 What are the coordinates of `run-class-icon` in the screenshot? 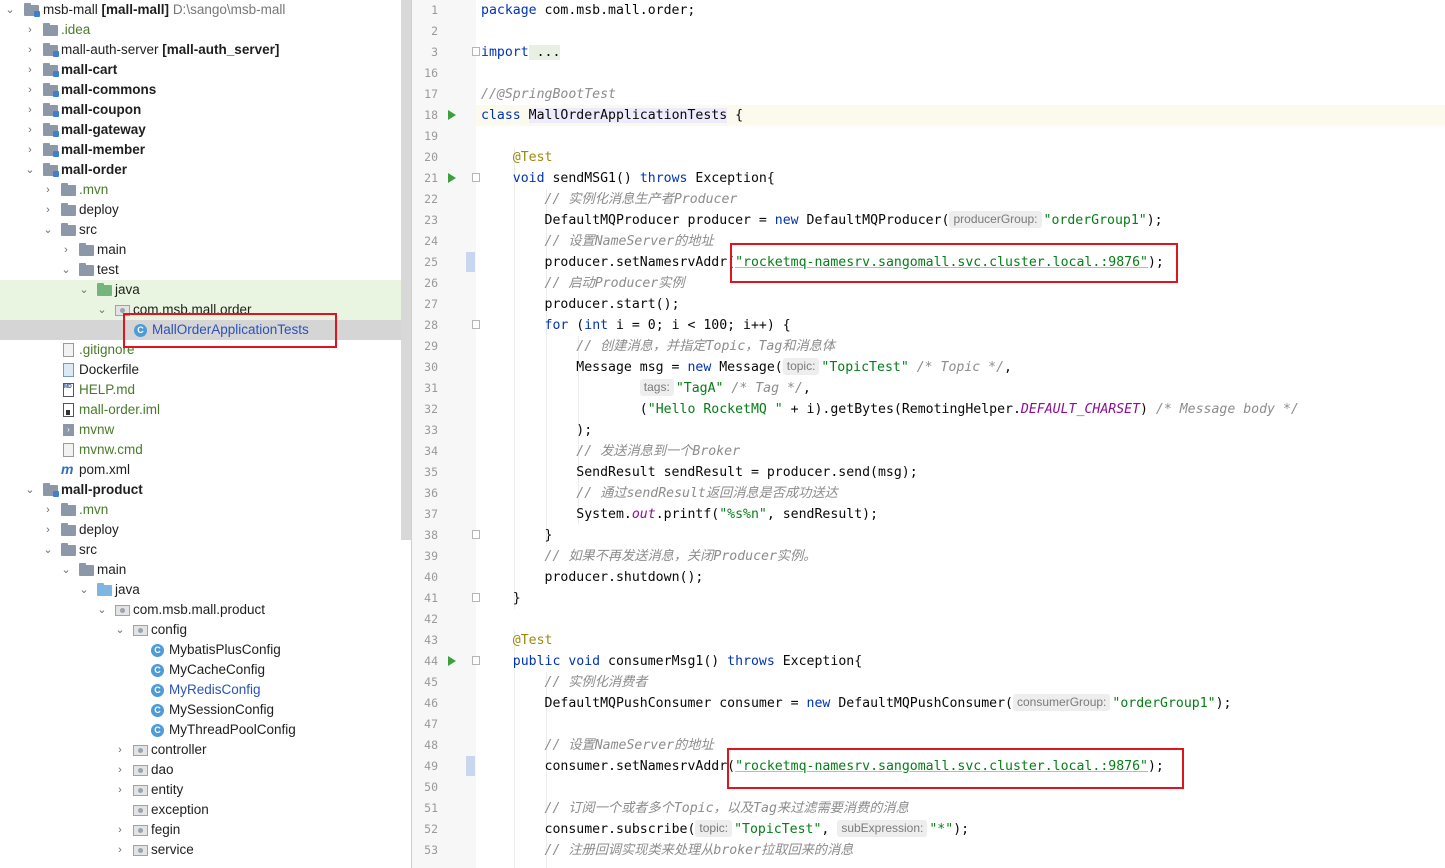 It's located at (452, 115).